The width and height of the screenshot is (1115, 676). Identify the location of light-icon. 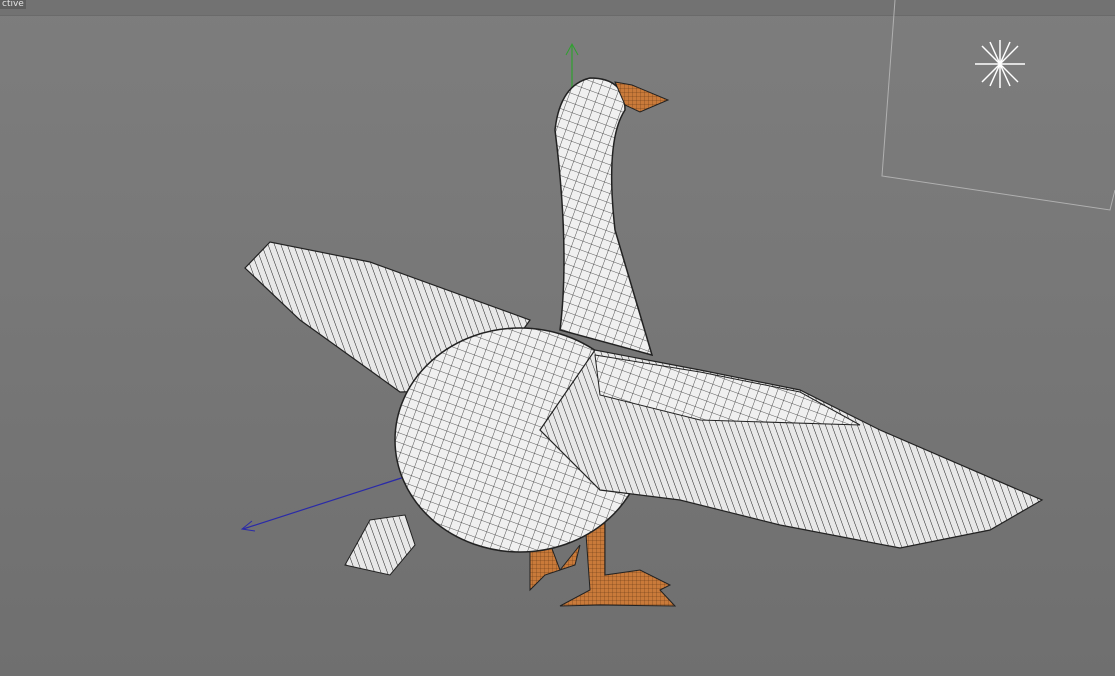
(1000, 64).